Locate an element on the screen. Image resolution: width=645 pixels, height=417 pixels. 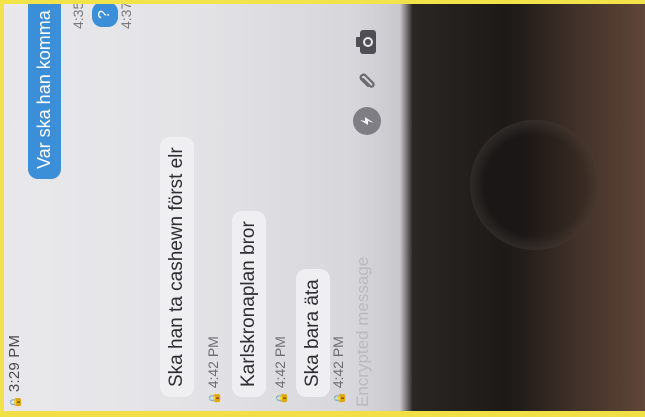
attachment-icon is located at coordinates (367, 81).